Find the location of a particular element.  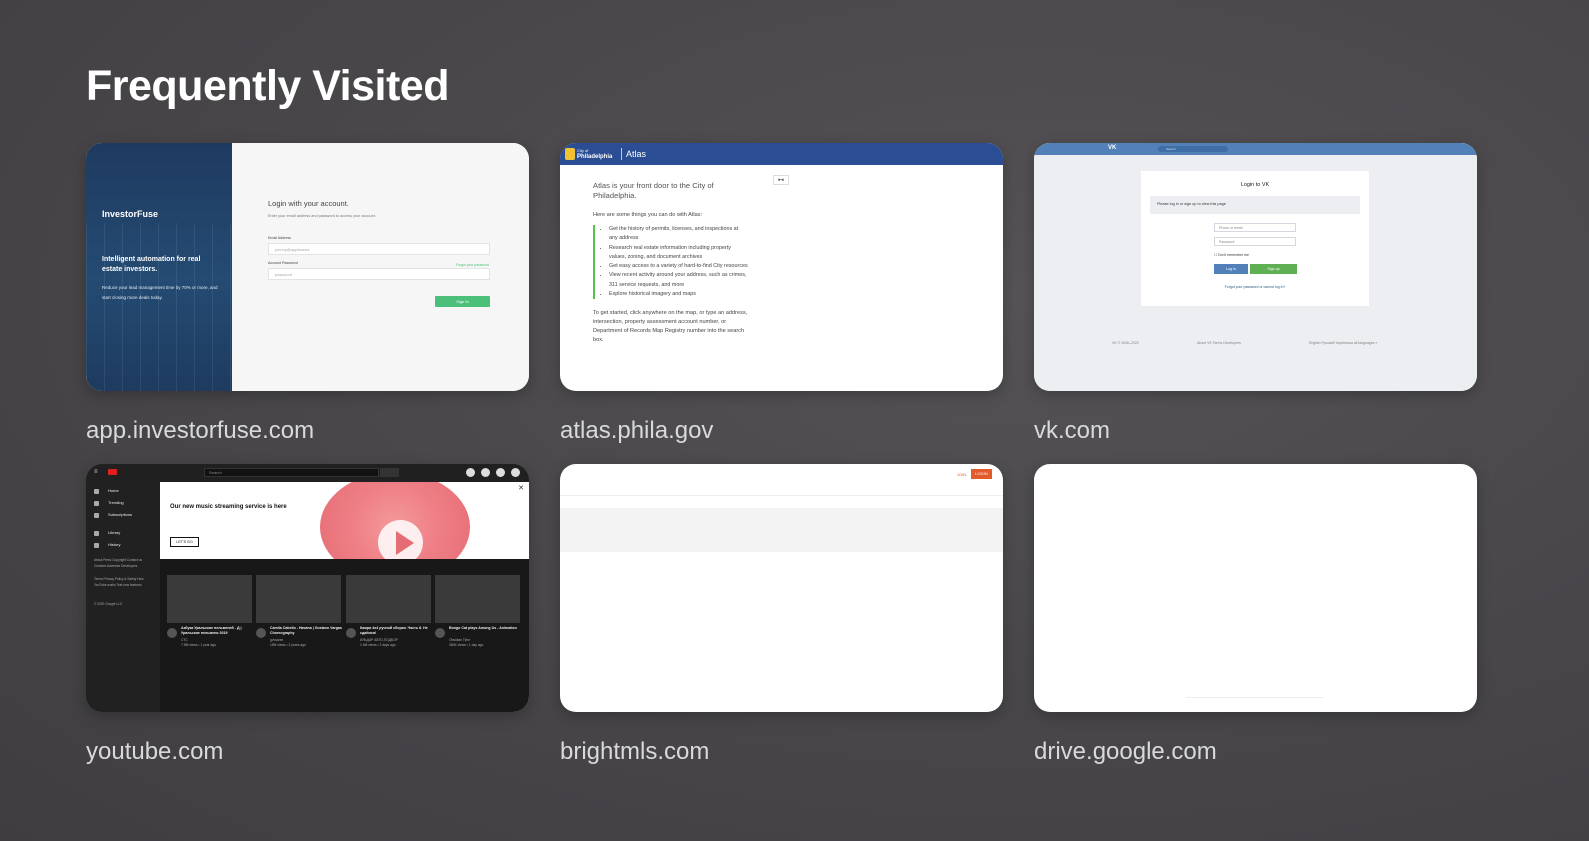

yt-search-button is located at coordinates (389, 472).